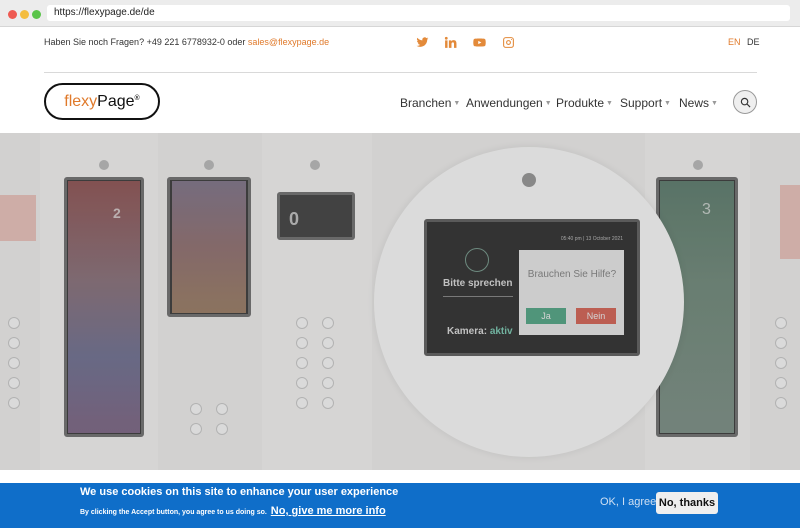 This screenshot has height=528, width=800. What do you see at coordinates (479, 42) in the screenshot?
I see `youtube-icon` at bounding box center [479, 42].